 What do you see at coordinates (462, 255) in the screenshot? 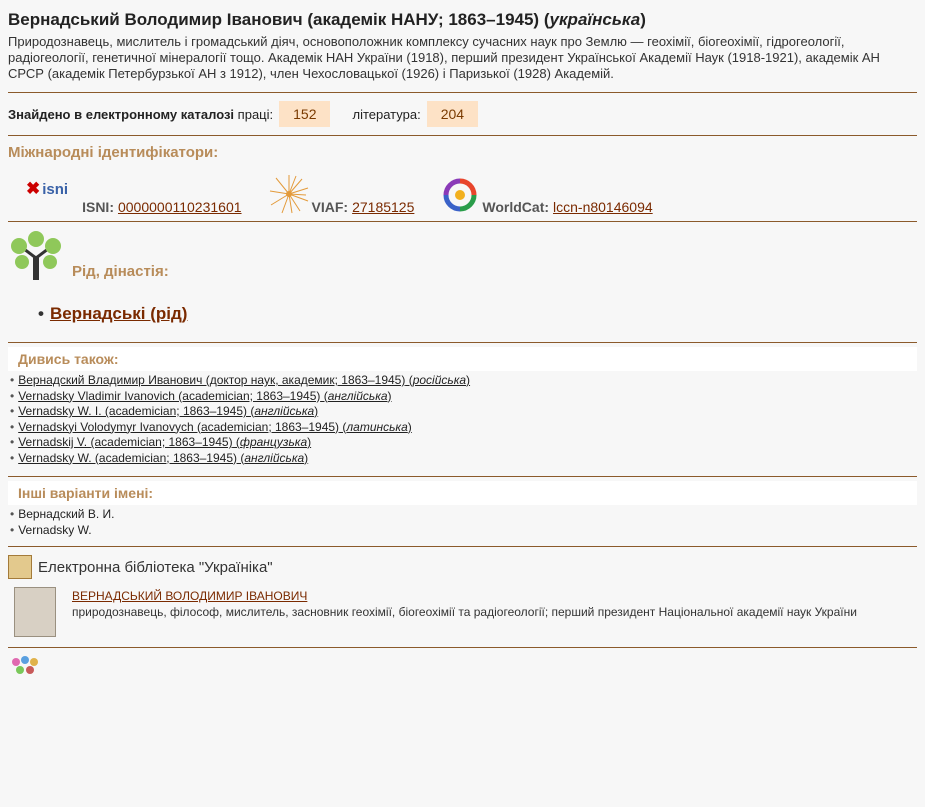
I see `dynasty-section: Рід, дінастія:` at bounding box center [462, 255].